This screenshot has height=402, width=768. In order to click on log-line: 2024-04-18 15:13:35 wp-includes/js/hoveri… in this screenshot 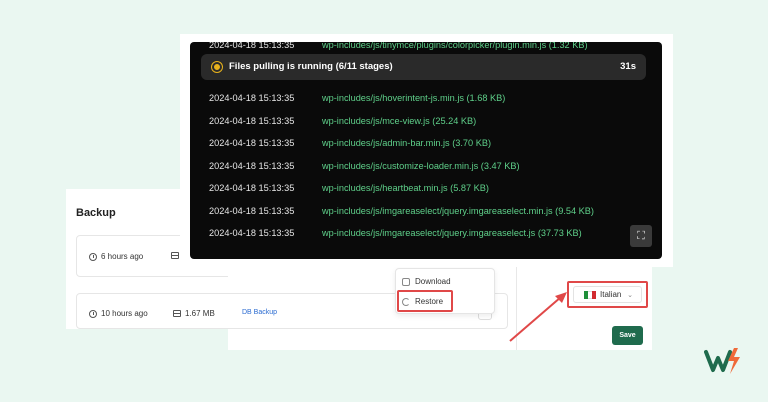, I will do `click(357, 98)`.